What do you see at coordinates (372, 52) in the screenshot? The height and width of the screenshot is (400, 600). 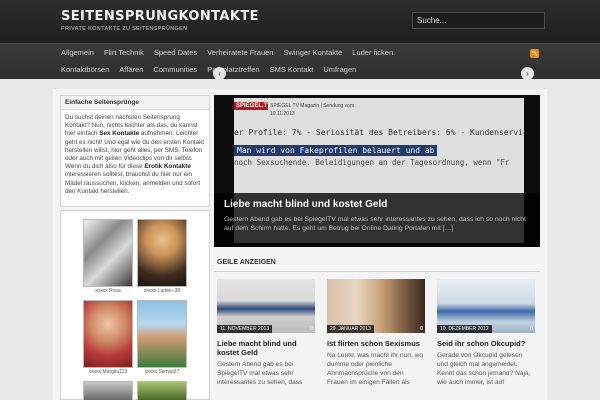 I see `nav-item-luder-ficken: Luder ficken` at bounding box center [372, 52].